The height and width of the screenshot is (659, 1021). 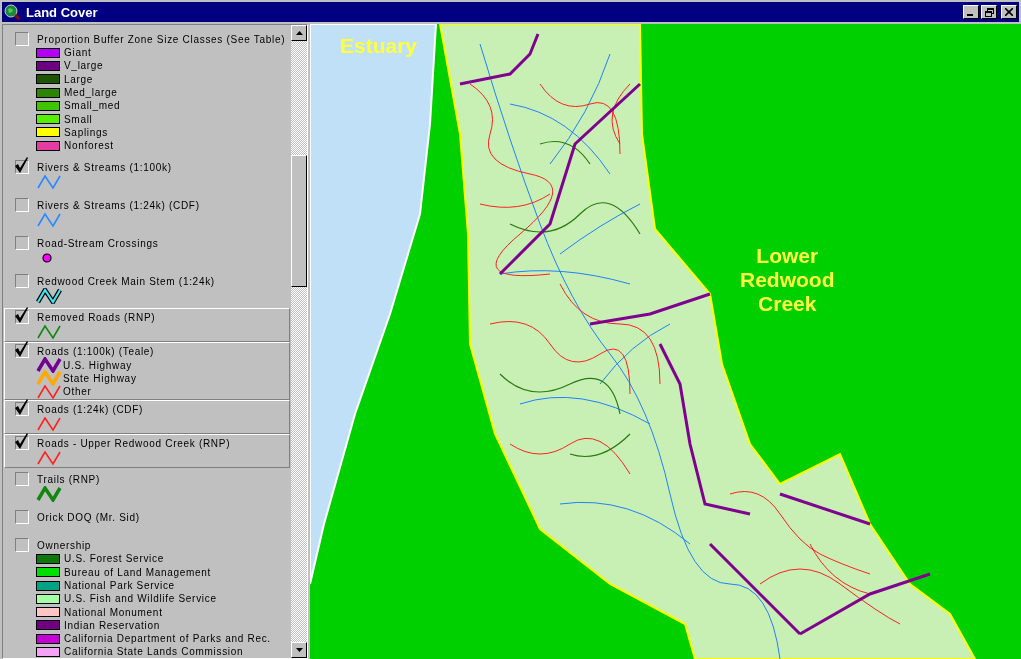 I want to click on theme-name: Roads (1:100k) (Teale), so click(x=96, y=351).